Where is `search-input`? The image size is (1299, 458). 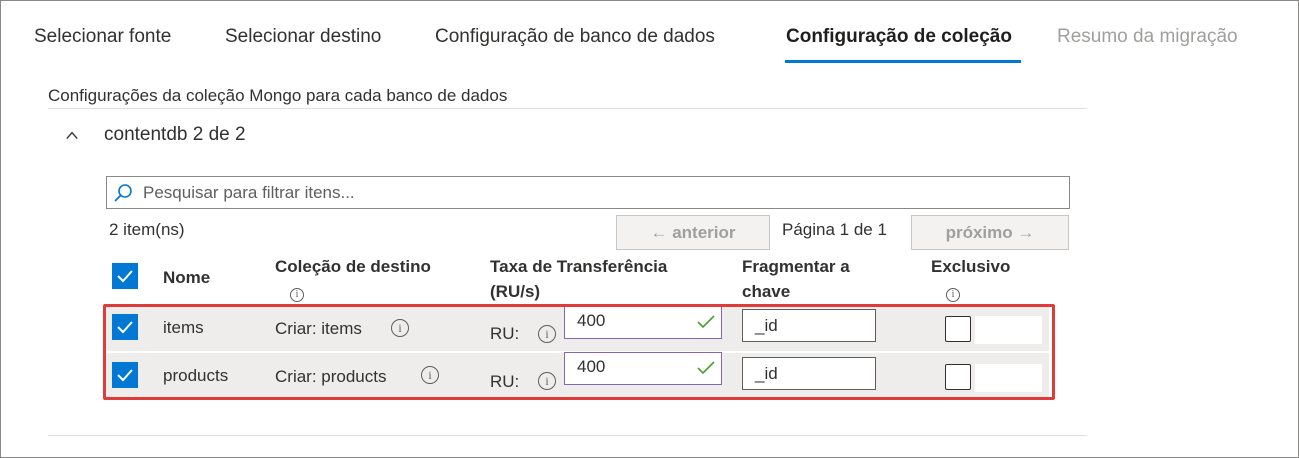 search-input is located at coordinates (593, 193).